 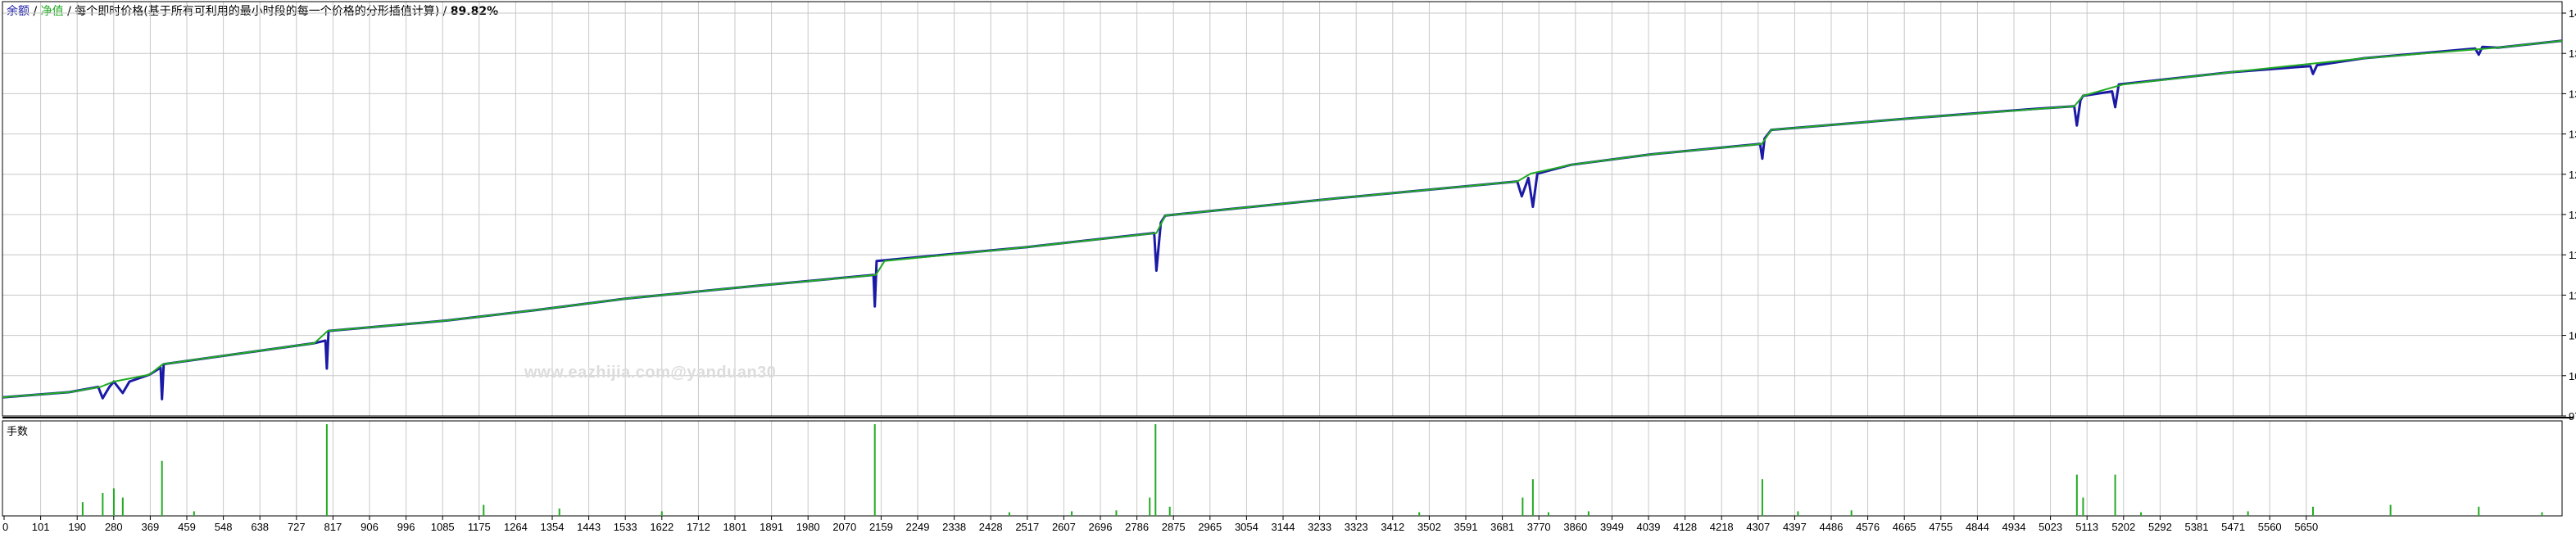 What do you see at coordinates (1539, 527) in the screenshot?
I see `x-tick-label: 3770` at bounding box center [1539, 527].